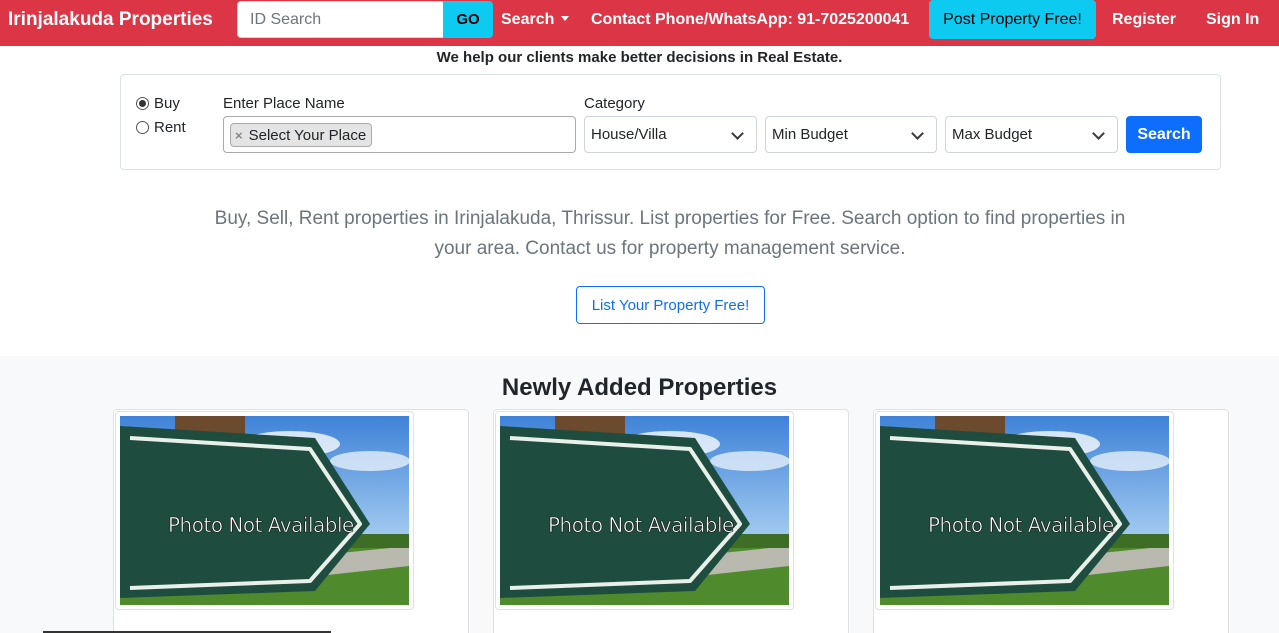  What do you see at coordinates (110, 20) in the screenshot?
I see `brand-logo: Irinjalakuda Properties` at bounding box center [110, 20].